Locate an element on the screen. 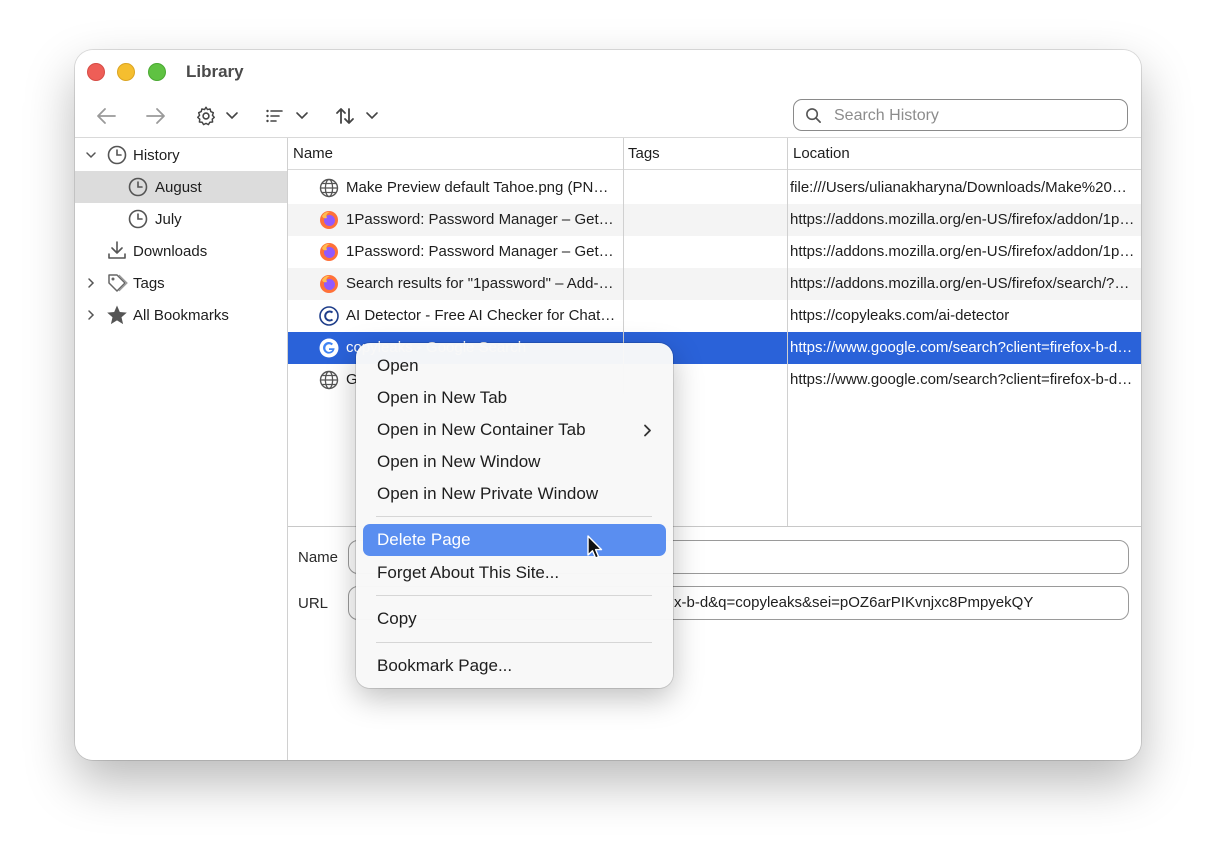  organize-menu-button is located at coordinates (217, 116).